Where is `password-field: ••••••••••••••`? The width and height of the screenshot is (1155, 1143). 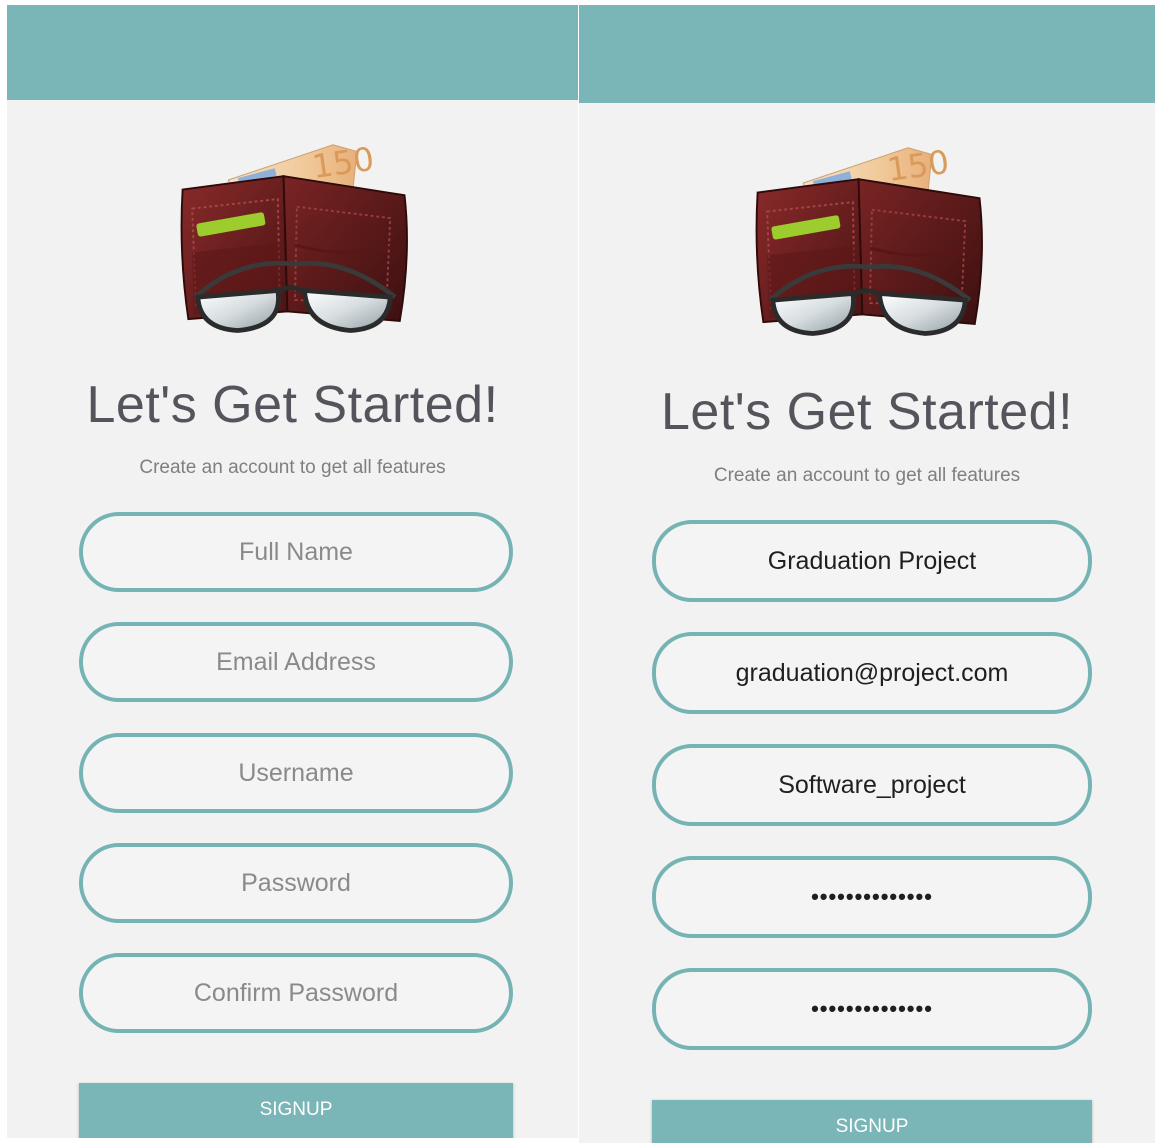
password-field: •••••••••••••• is located at coordinates (872, 897).